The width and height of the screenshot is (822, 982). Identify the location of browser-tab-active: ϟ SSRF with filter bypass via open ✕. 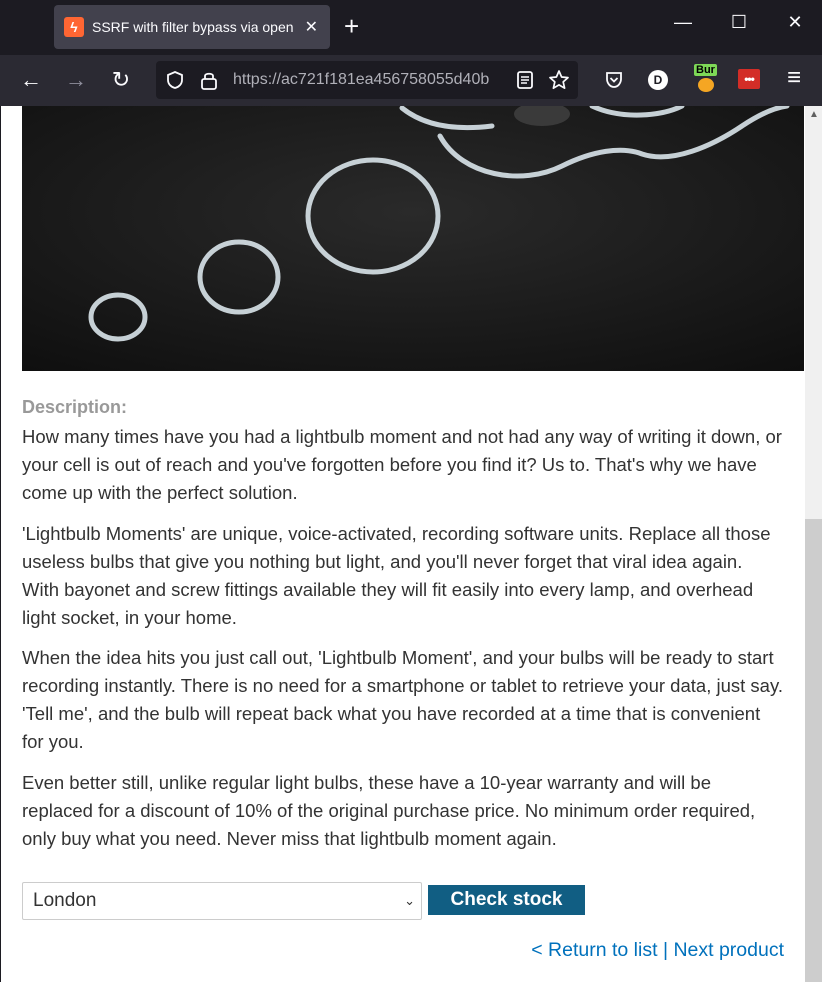
(192, 27).